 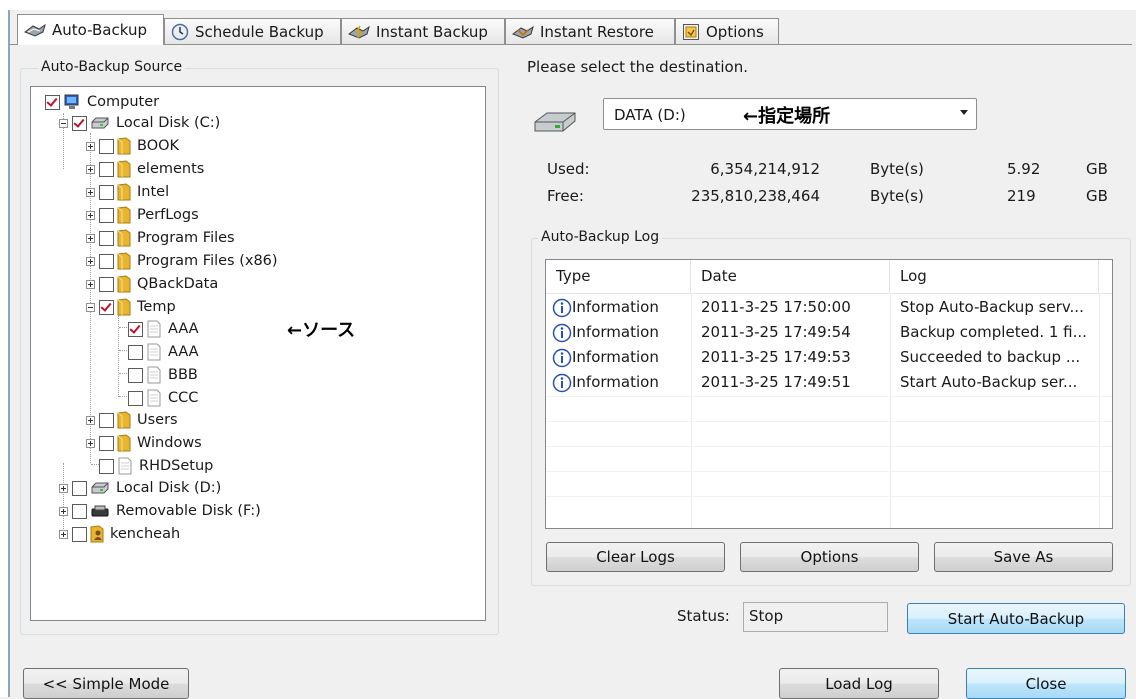 I want to click on tab-auto-backup: Auto-Backup, so click(x=90, y=29).